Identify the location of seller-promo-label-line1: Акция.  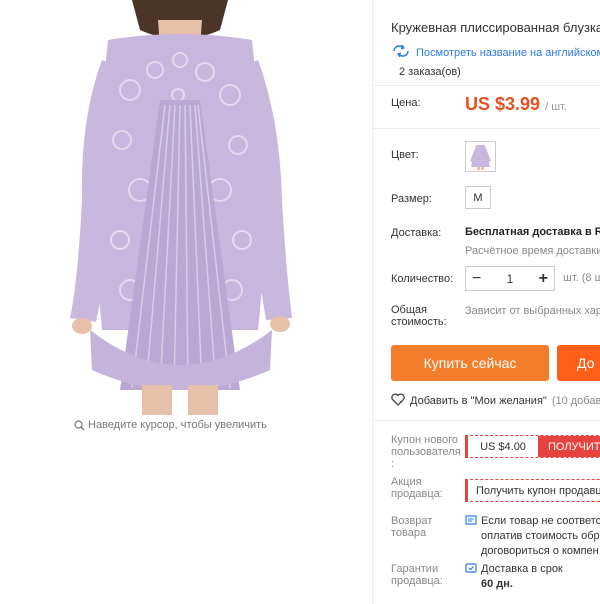
(406, 482).